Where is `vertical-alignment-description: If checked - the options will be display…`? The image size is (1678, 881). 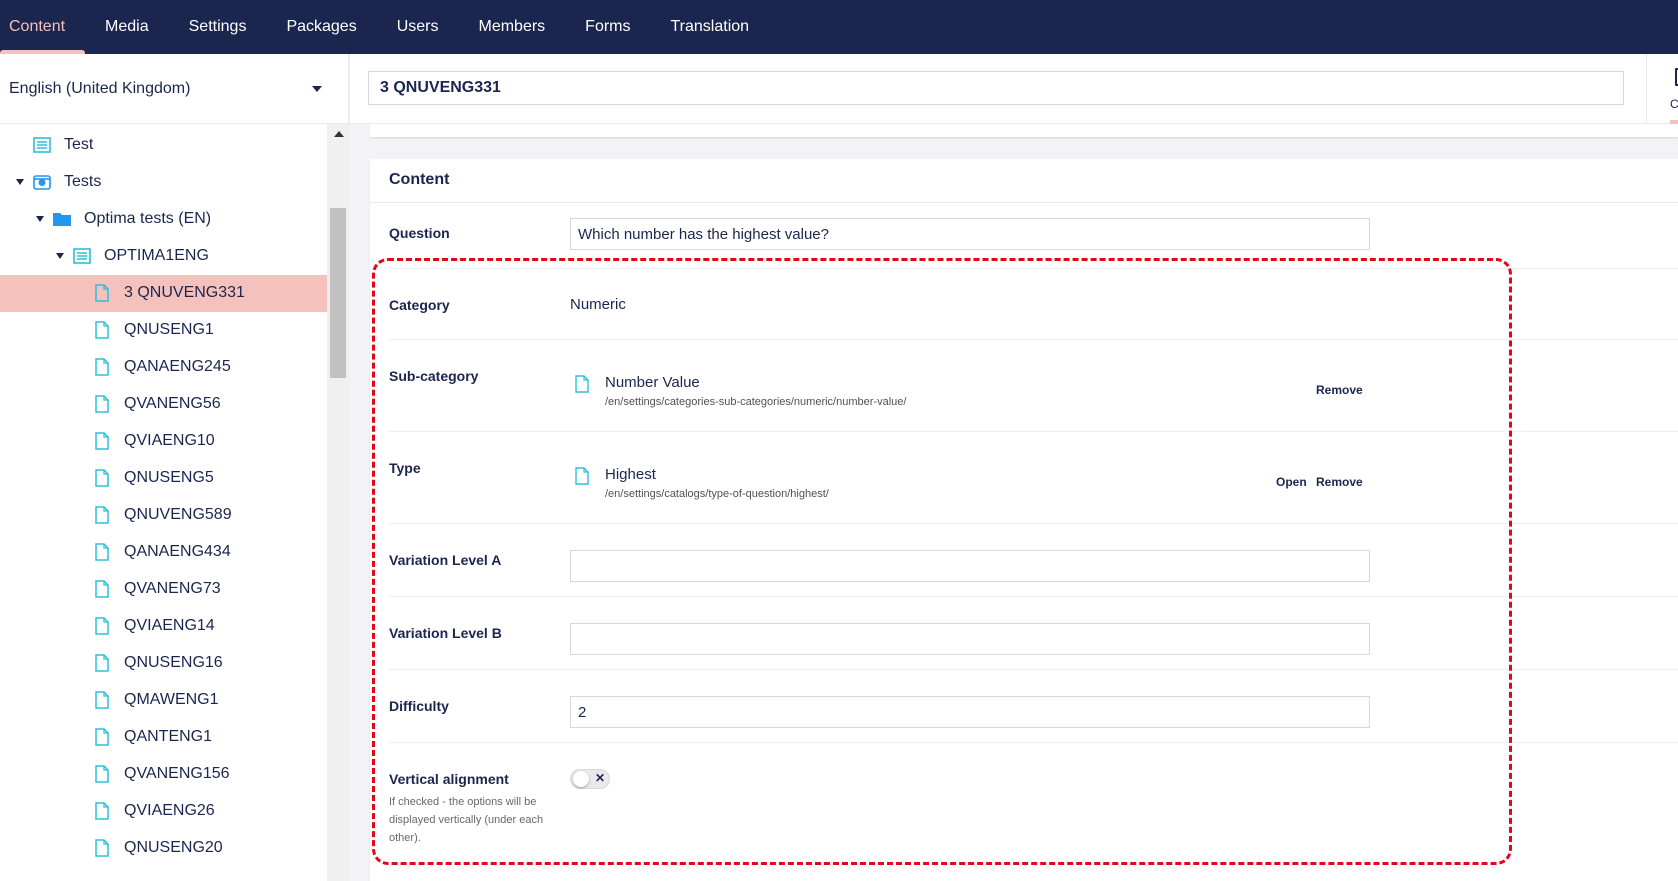
vertical-alignment-description: If checked - the options will be display… is located at coordinates (466, 820).